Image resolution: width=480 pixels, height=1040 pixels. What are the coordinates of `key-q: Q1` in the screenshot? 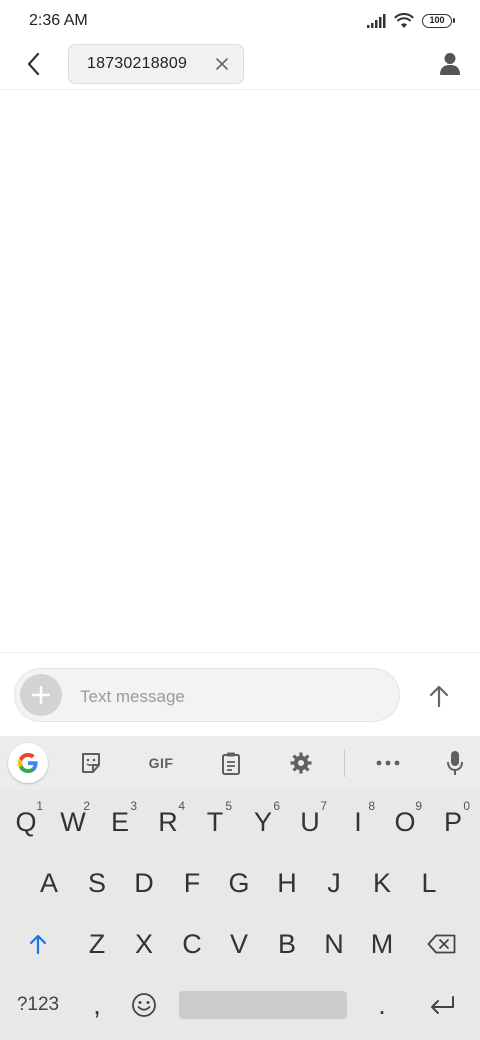 It's located at (26, 822).